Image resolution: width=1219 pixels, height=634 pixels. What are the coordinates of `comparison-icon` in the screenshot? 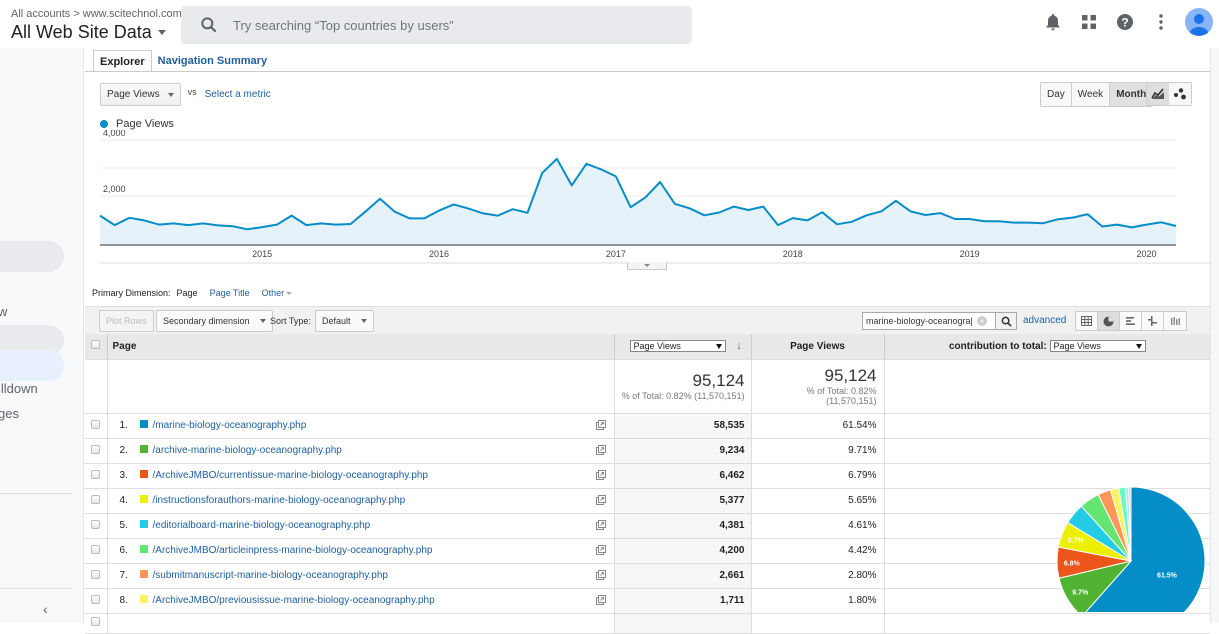 It's located at (1152, 321).